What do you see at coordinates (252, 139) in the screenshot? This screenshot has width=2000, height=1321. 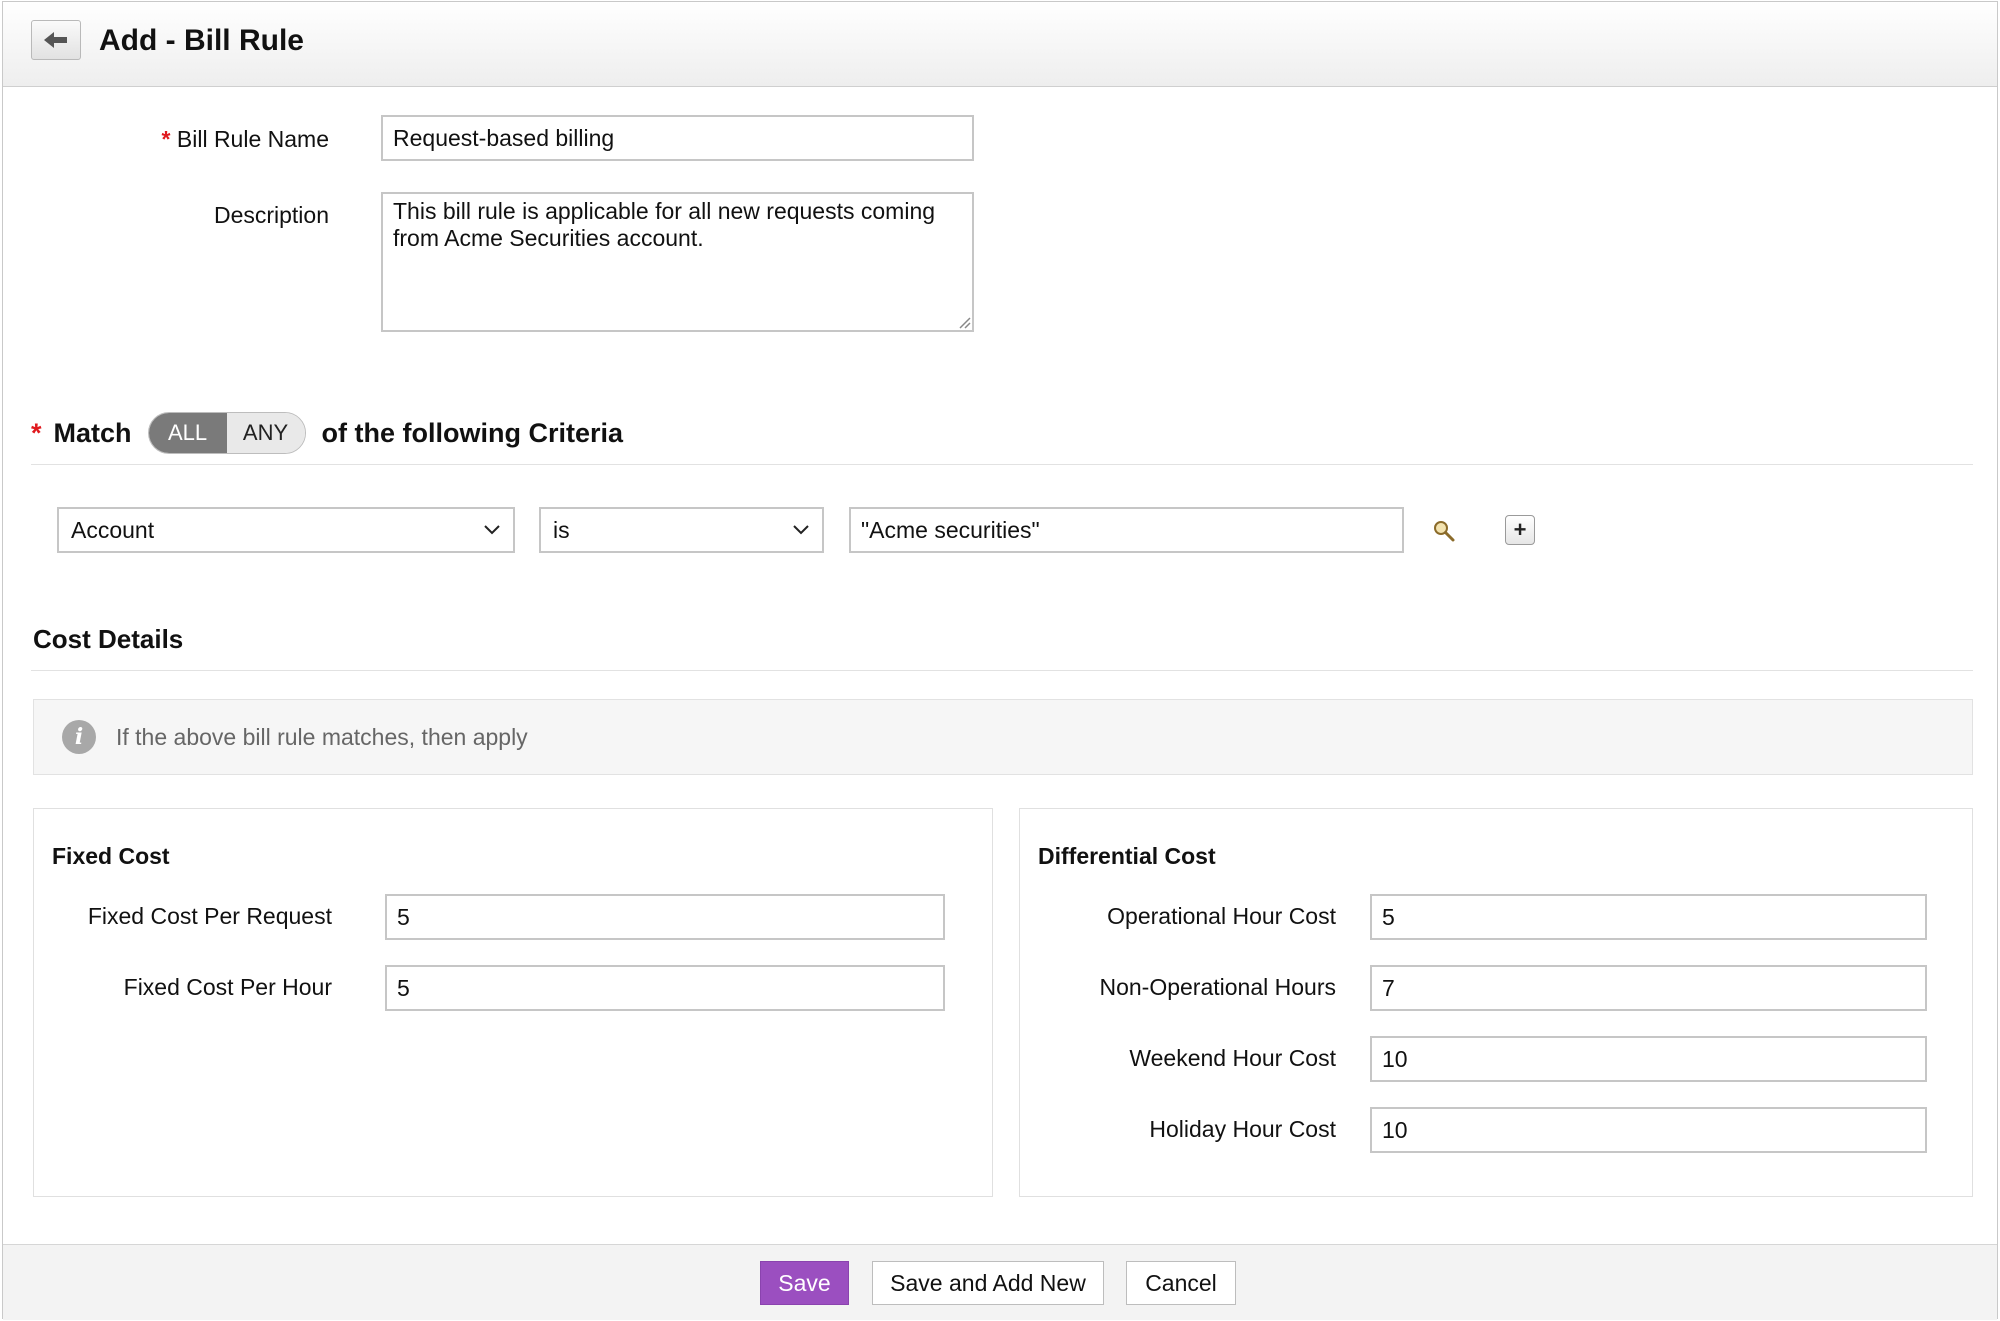 I see `bill-rule-name-label-text: Bill Rule Name` at bounding box center [252, 139].